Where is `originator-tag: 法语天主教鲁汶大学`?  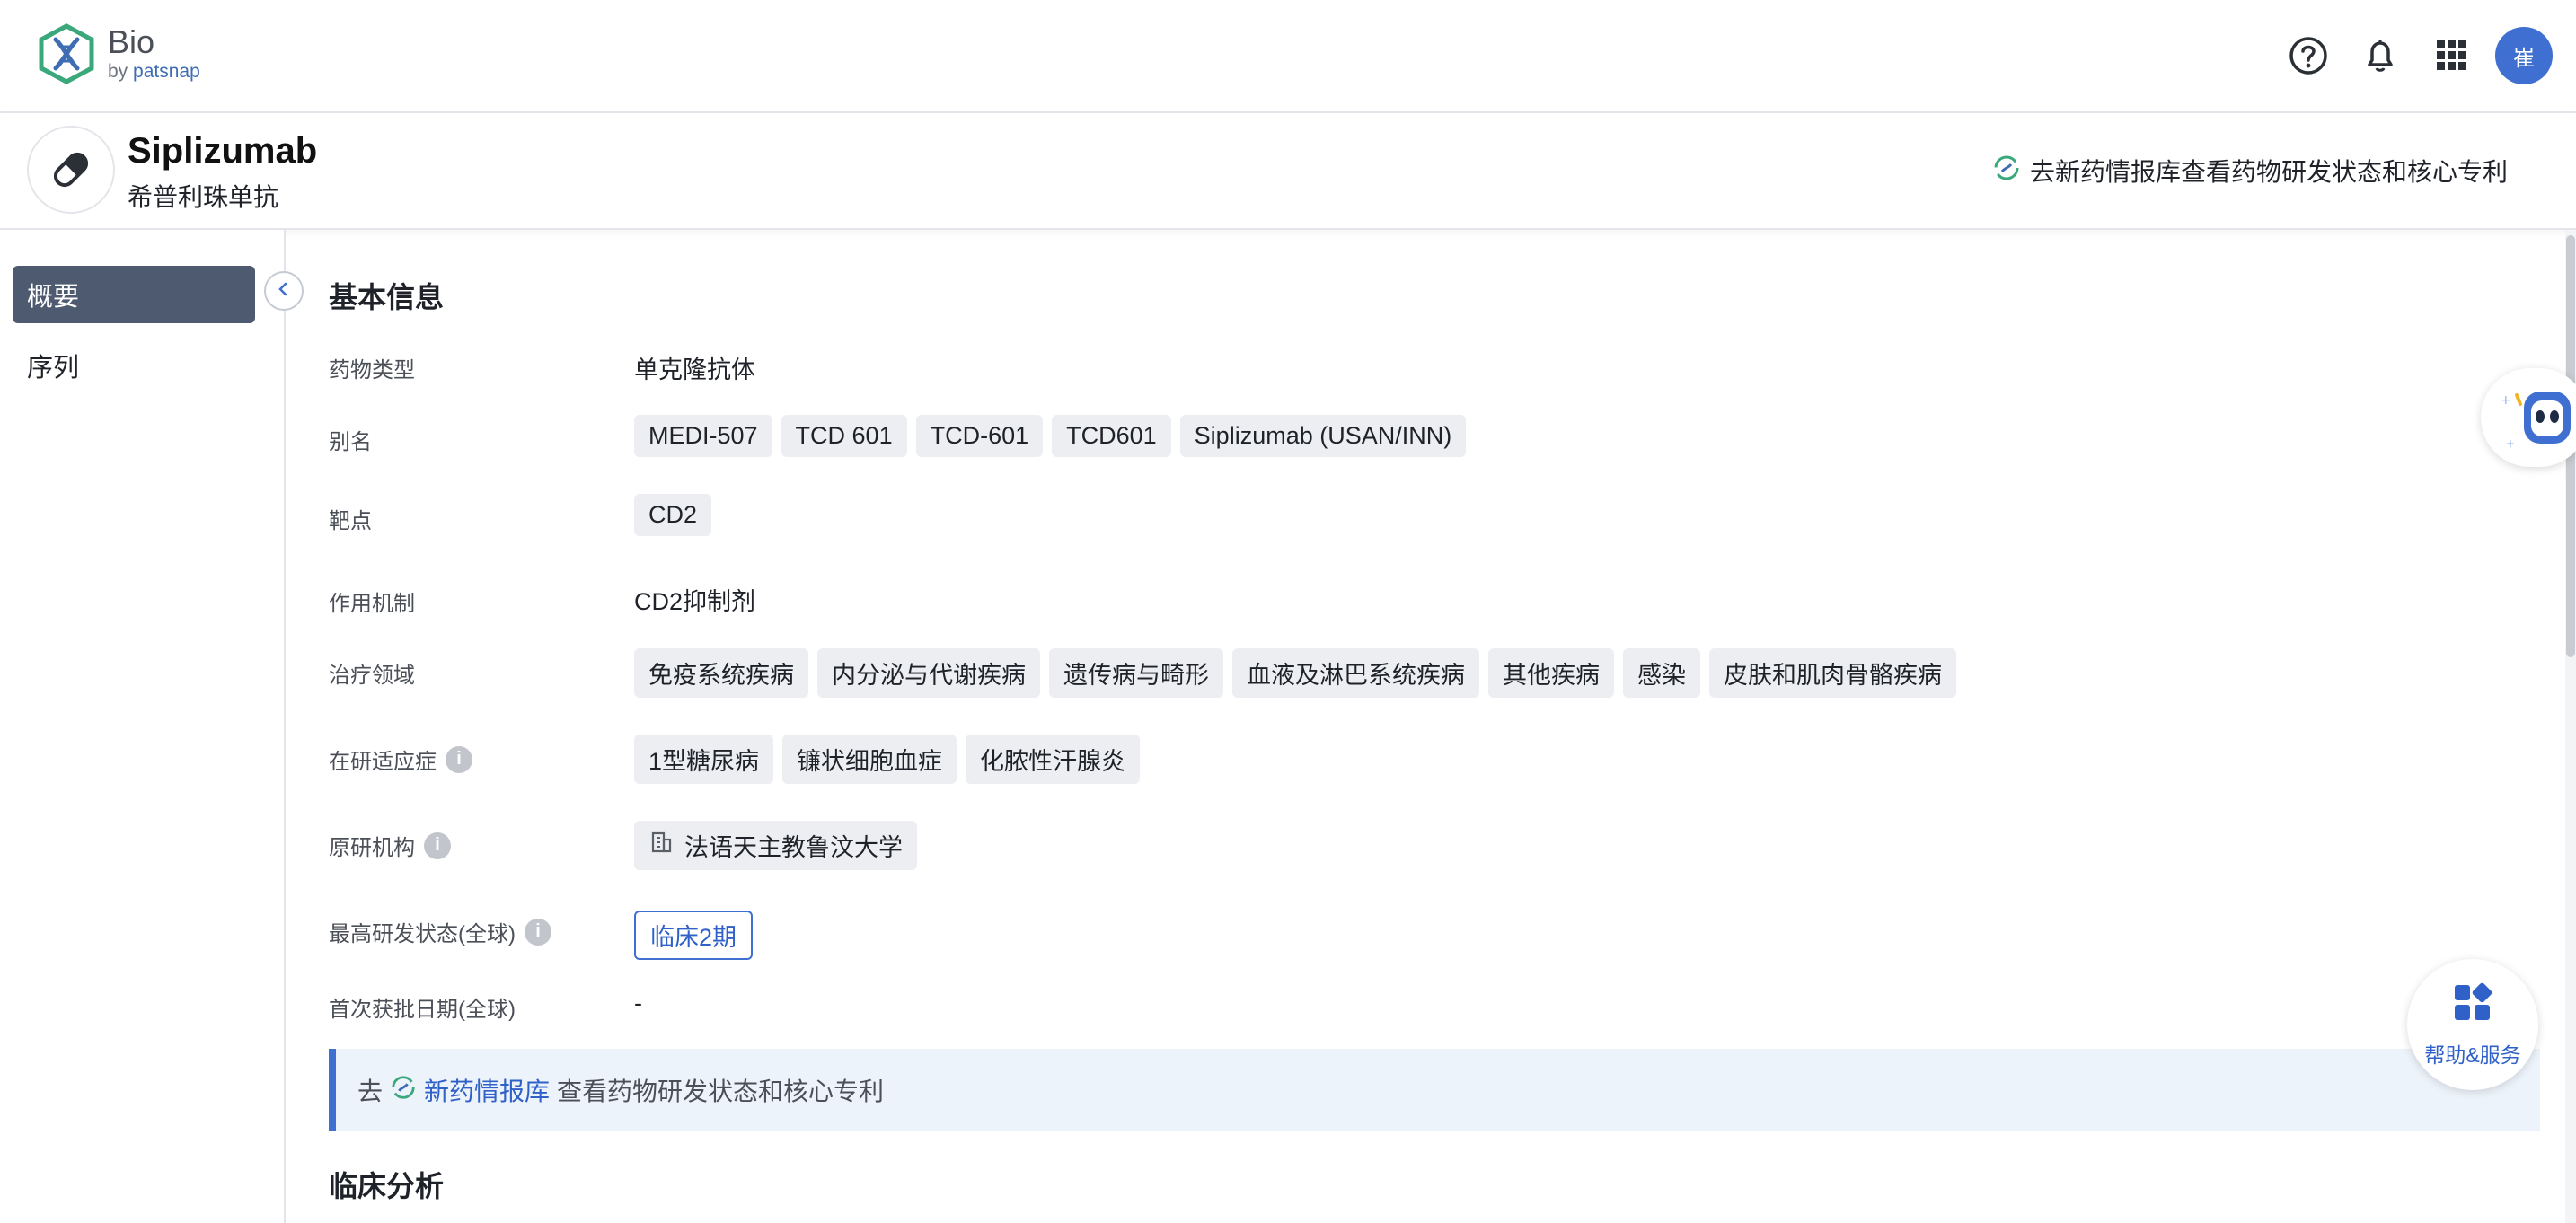
originator-tag: 法语天主教鲁汶大学 is located at coordinates (775, 845).